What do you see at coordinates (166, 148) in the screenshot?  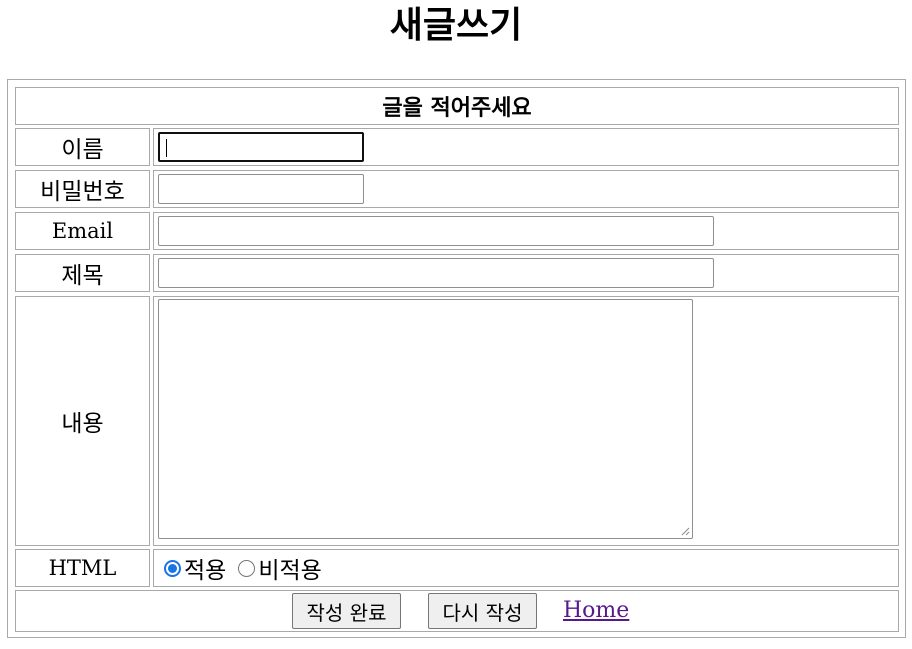 I see `text-caret` at bounding box center [166, 148].